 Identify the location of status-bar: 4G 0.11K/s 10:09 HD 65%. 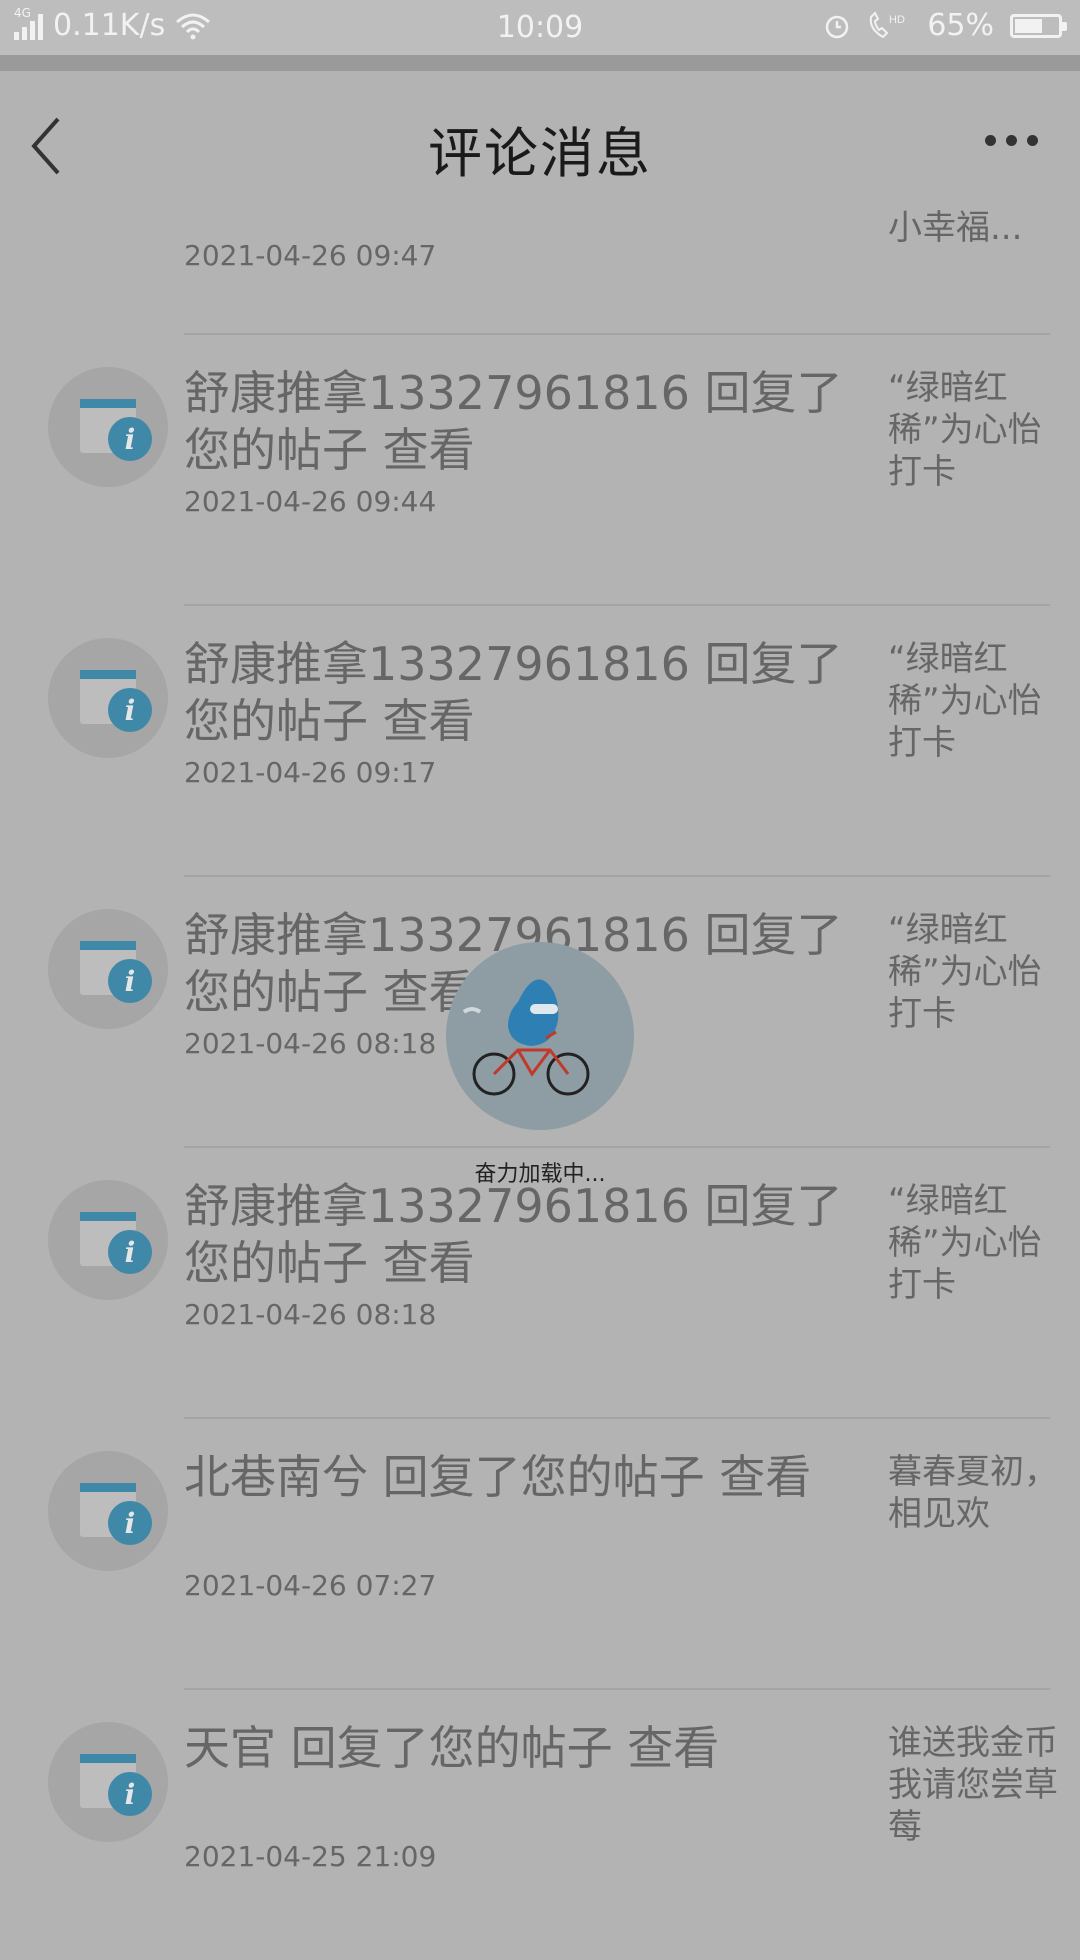
(540, 27).